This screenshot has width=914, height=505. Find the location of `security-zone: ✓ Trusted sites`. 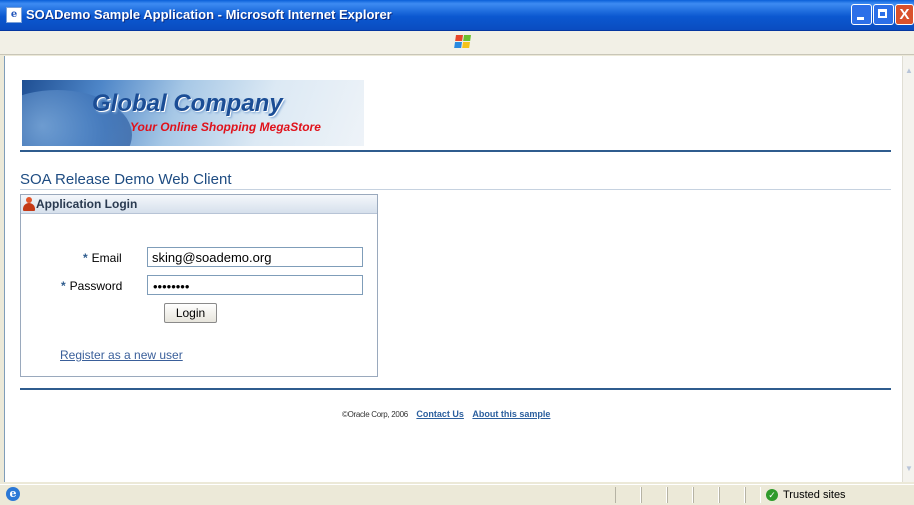

security-zone: ✓ Trusted sites is located at coordinates (806, 495).